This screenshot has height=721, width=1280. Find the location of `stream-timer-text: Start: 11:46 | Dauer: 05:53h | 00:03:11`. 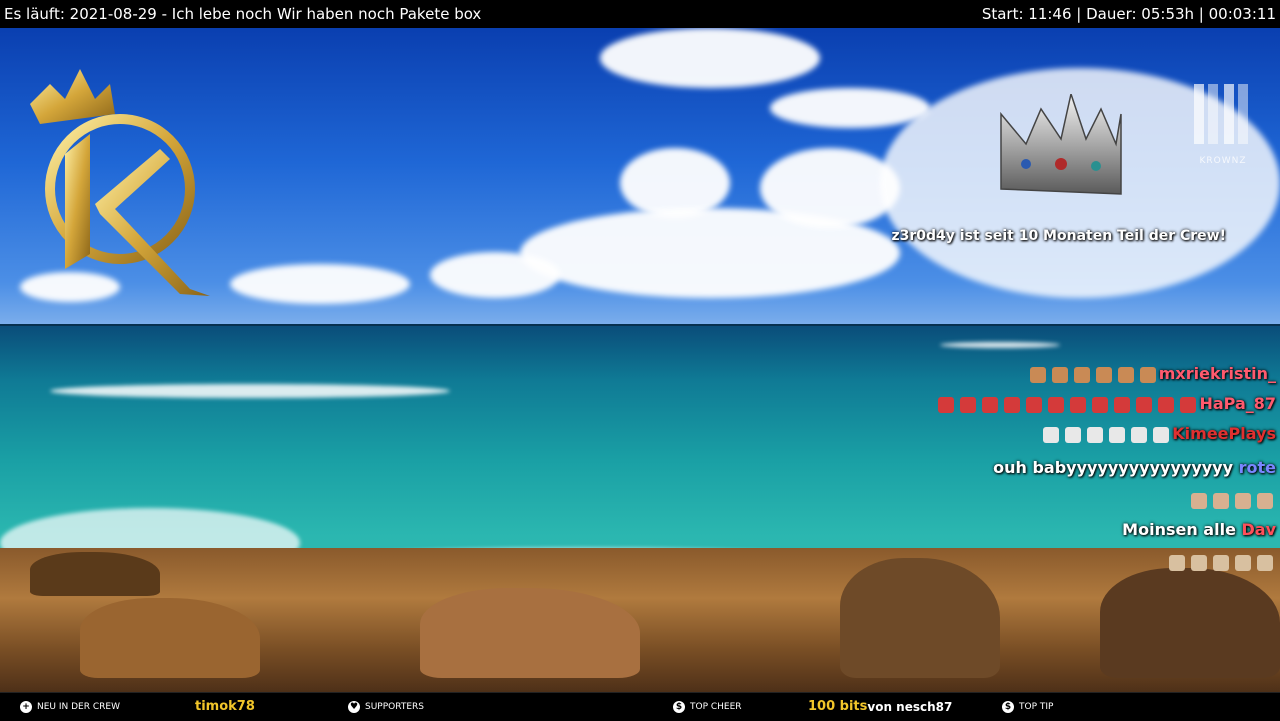

stream-timer-text: Start: 11:46 | Dauer: 05:53h | 00:03:11 is located at coordinates (1128, 14).